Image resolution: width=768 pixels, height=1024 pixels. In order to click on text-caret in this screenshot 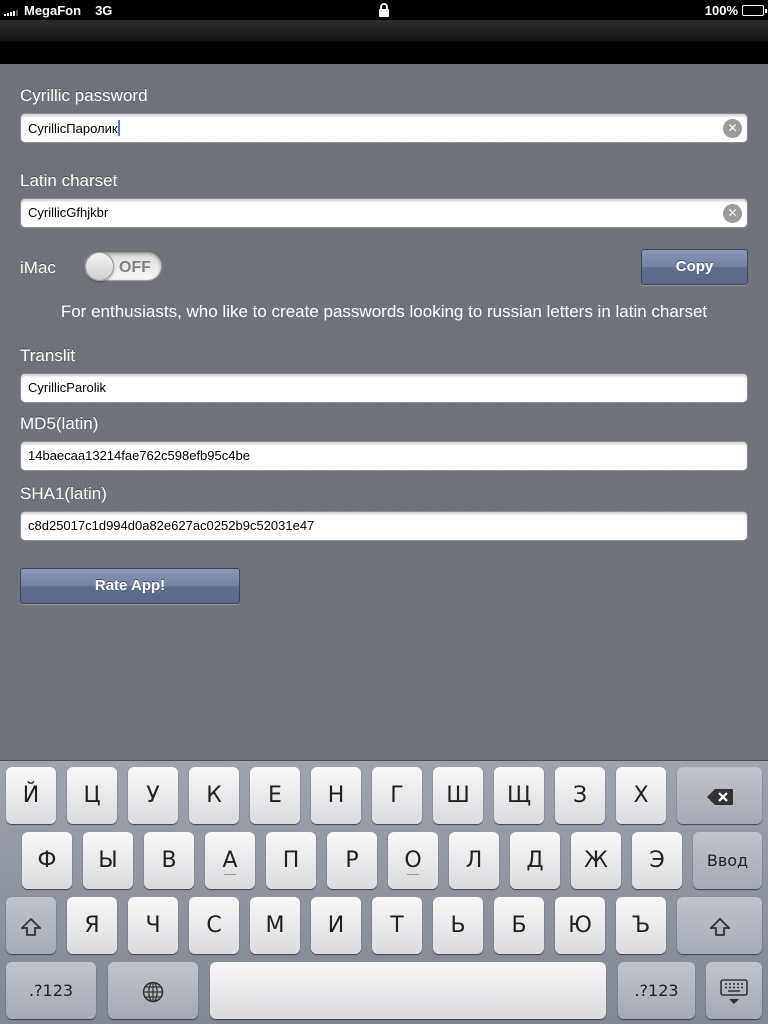, I will do `click(118, 128)`.